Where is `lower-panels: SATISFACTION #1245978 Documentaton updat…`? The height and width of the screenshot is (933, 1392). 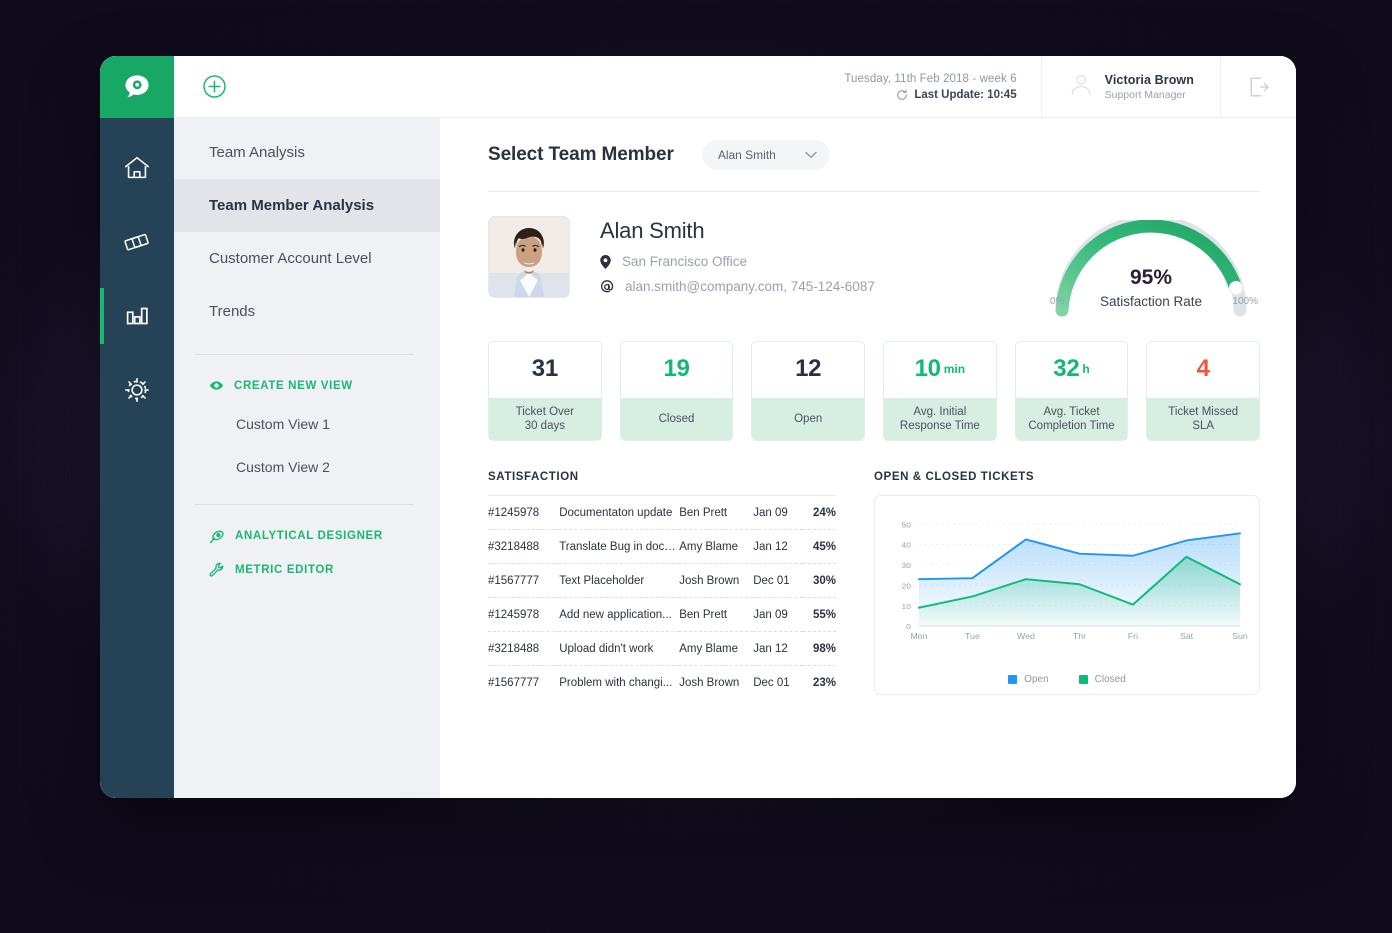
lower-panels: SATISFACTION #1245978 Documentaton updat… is located at coordinates (874, 585).